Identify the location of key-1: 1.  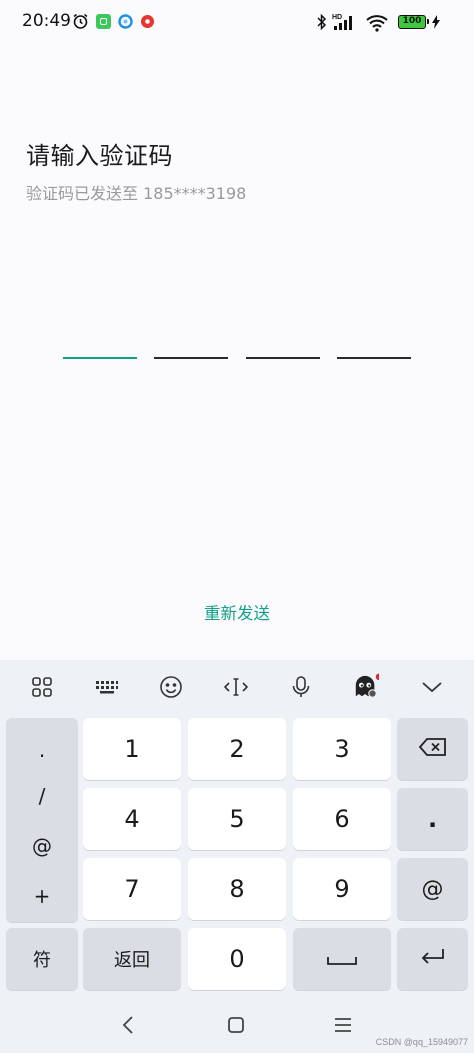
(132, 749).